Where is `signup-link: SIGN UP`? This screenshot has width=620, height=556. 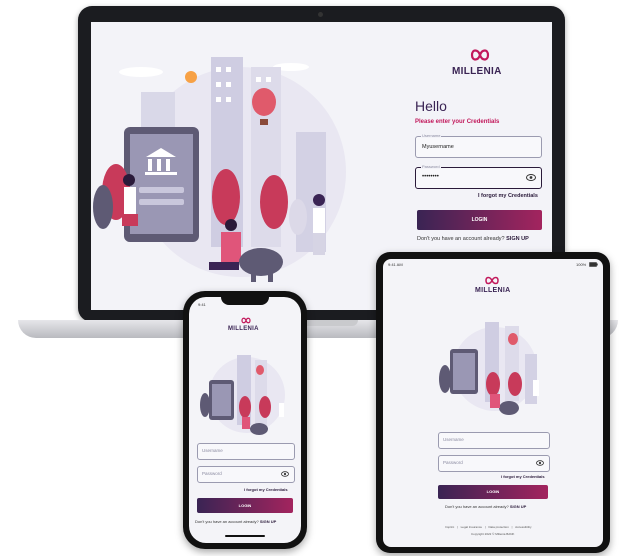 signup-link: SIGN UP is located at coordinates (517, 239).